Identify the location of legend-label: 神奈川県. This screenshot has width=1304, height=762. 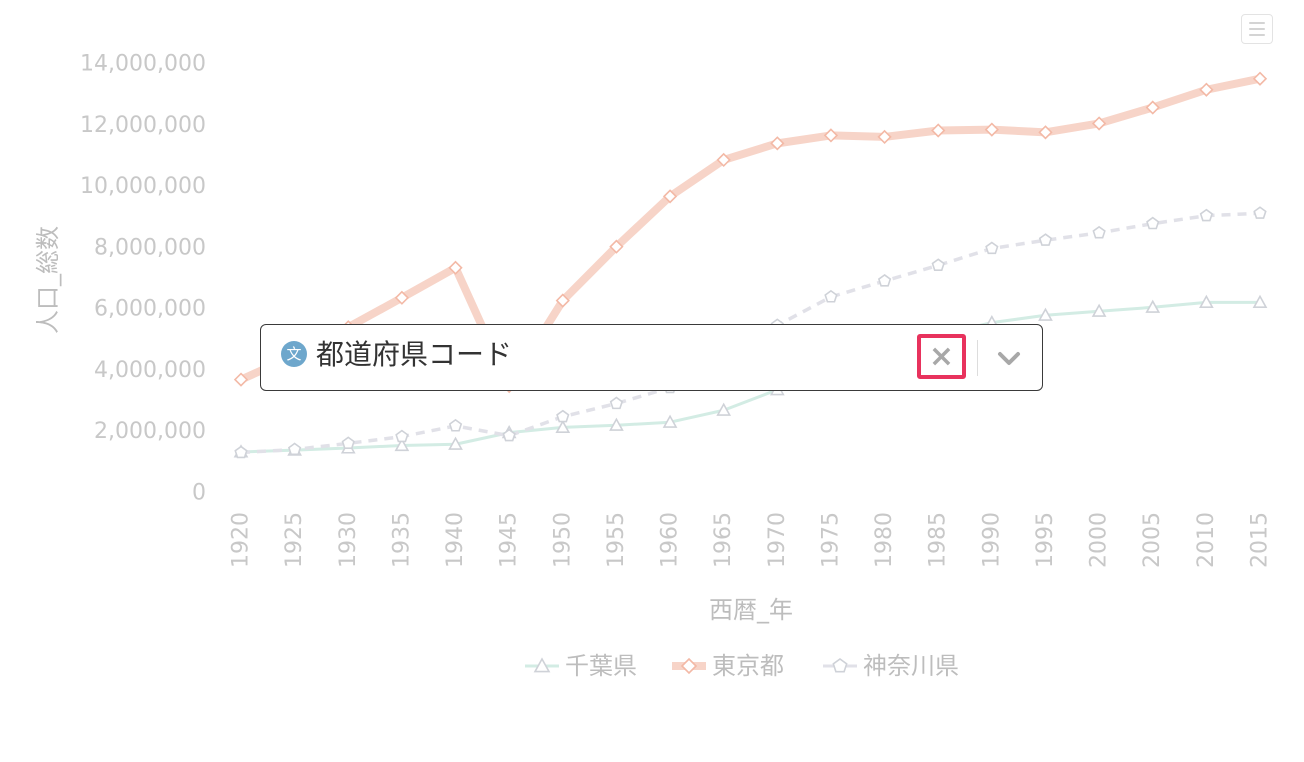
(911, 666).